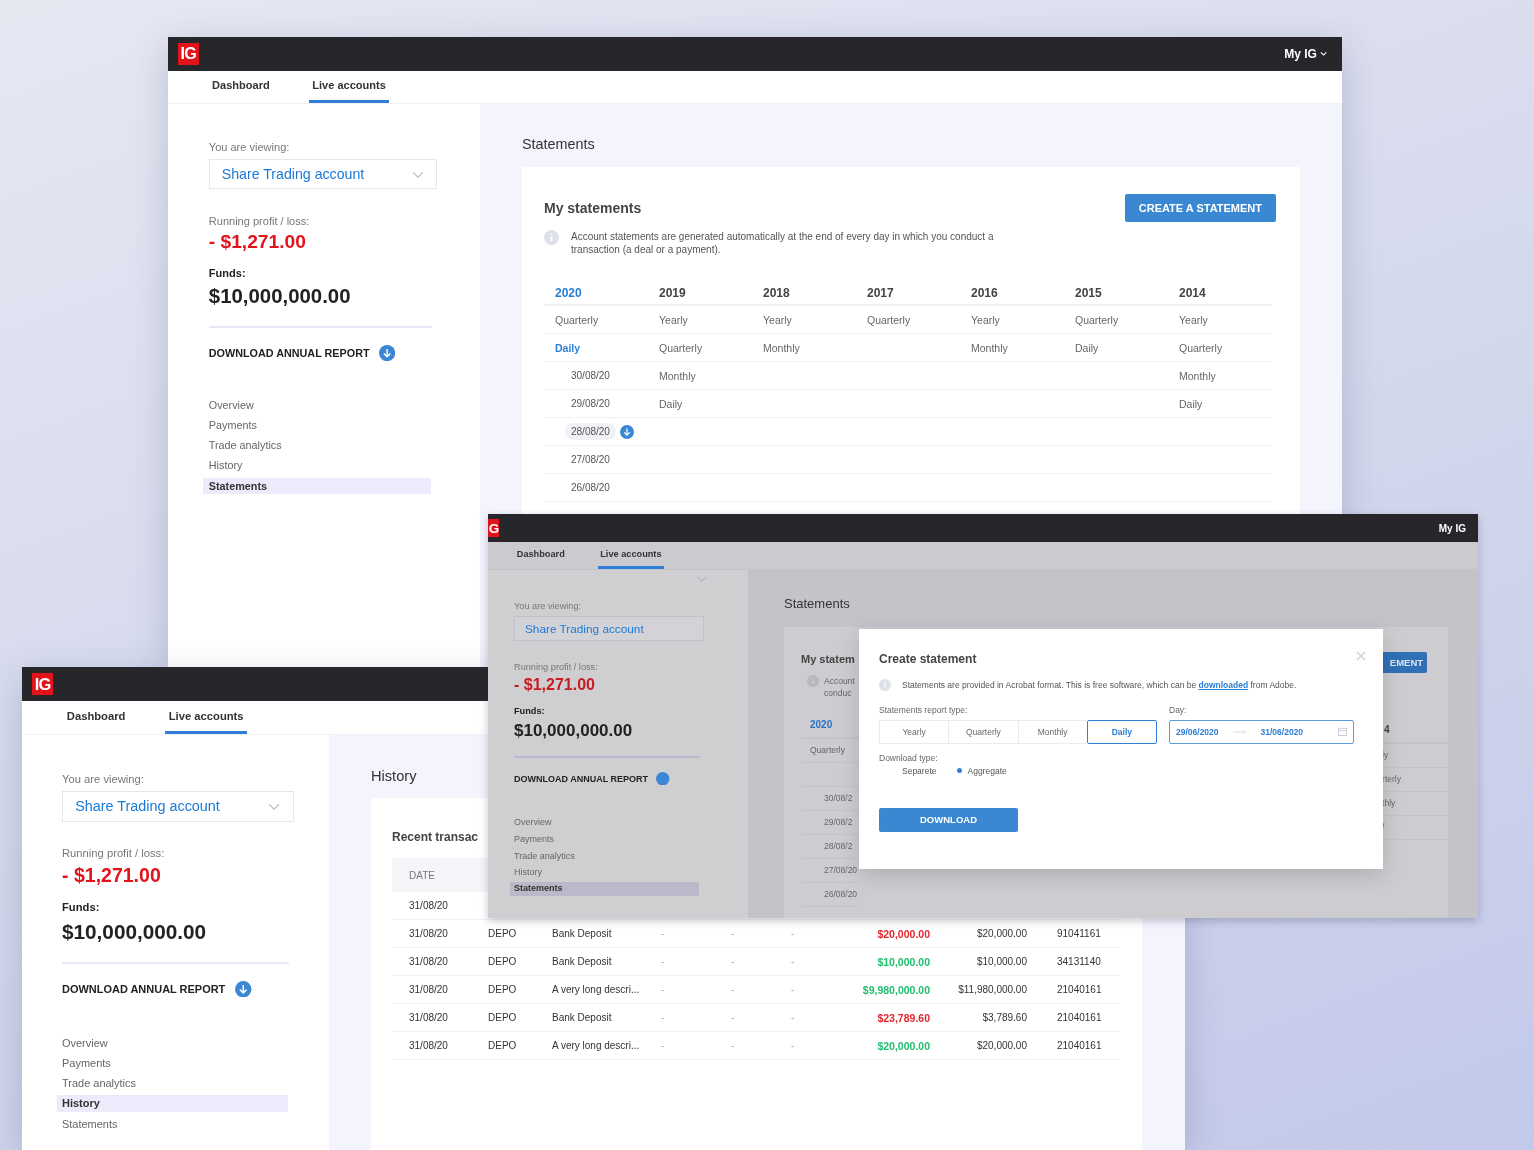 This screenshot has width=1534, height=1150. What do you see at coordinates (909, 757) in the screenshot?
I see `field-label: Download type:` at bounding box center [909, 757].